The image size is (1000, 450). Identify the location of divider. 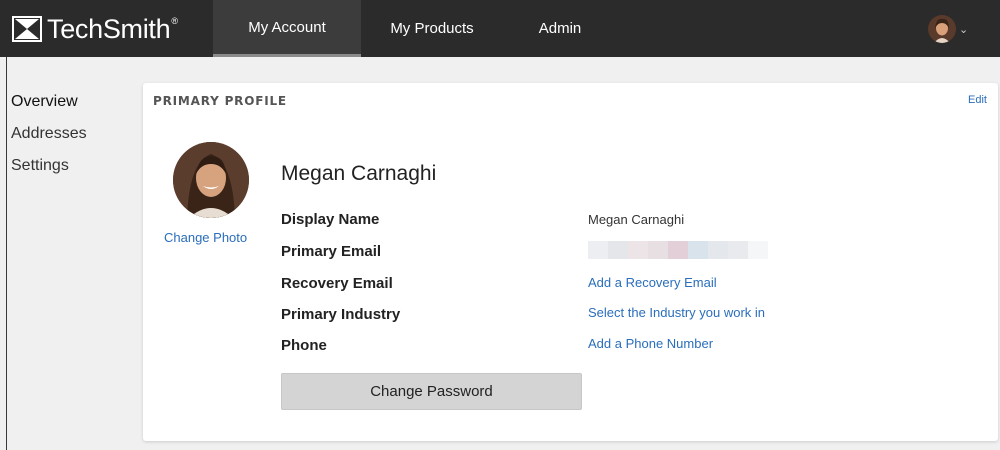
(6, 253).